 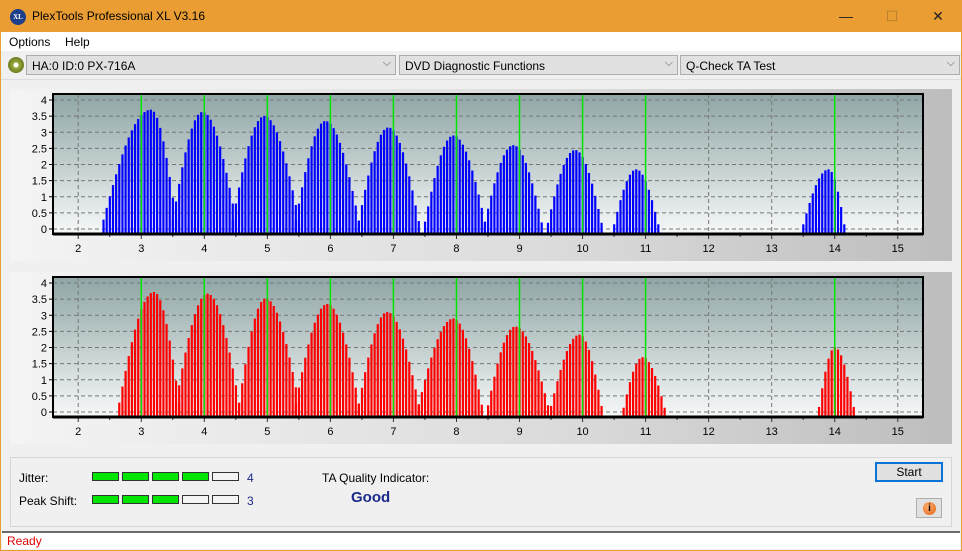 I want to click on info-button: i, so click(x=929, y=508).